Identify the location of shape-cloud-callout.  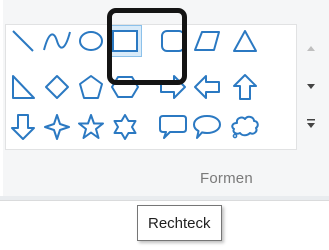
(245, 127).